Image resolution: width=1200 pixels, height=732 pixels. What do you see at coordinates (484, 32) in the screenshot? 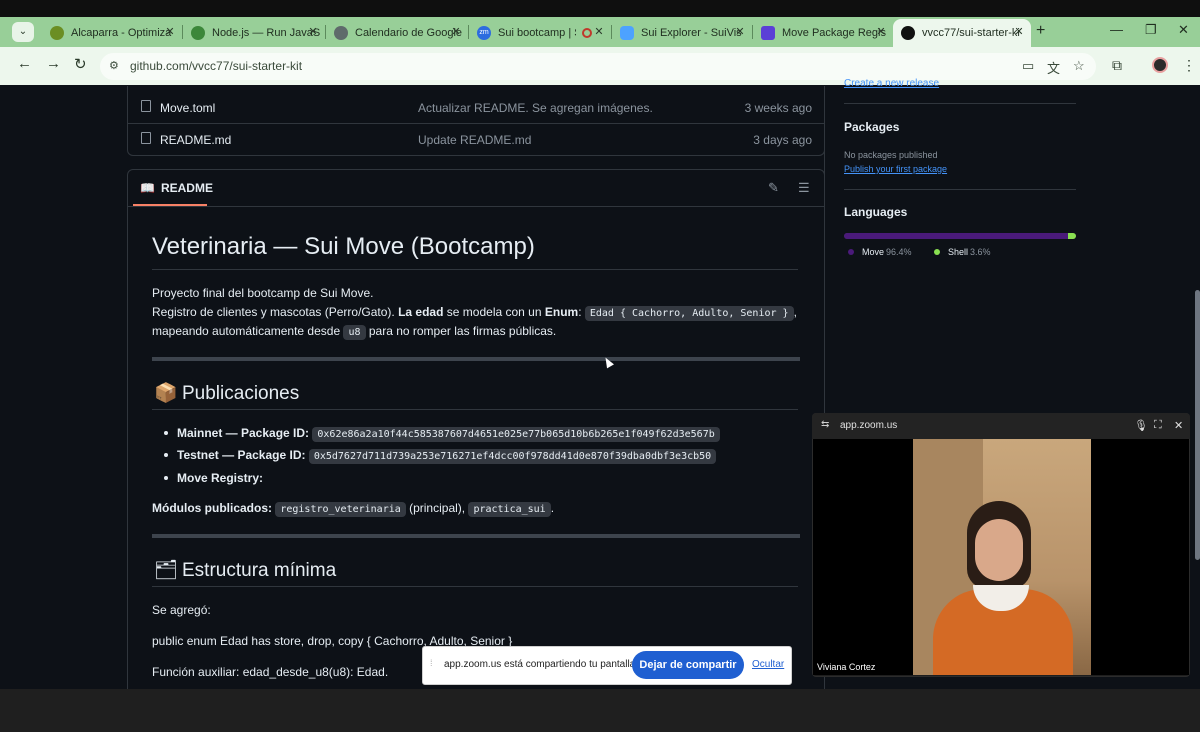
I see `zoom-favicon-icon: zm` at bounding box center [484, 32].